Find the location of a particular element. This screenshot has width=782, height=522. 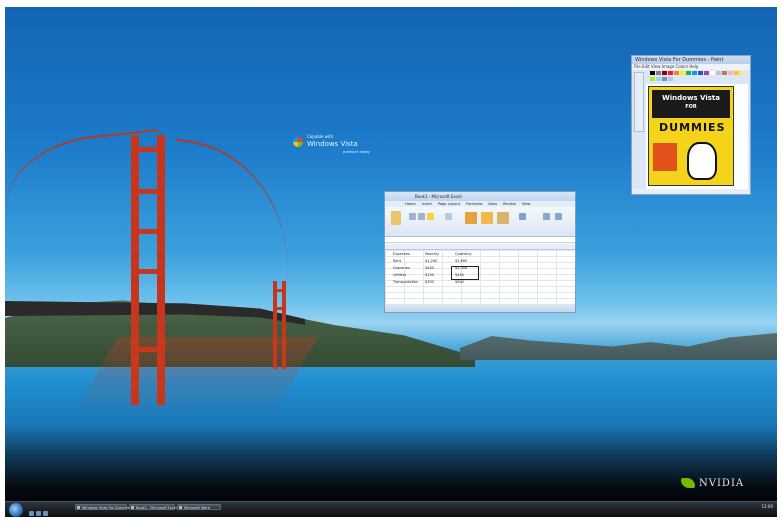

hills-right is located at coordinates (618, 346).